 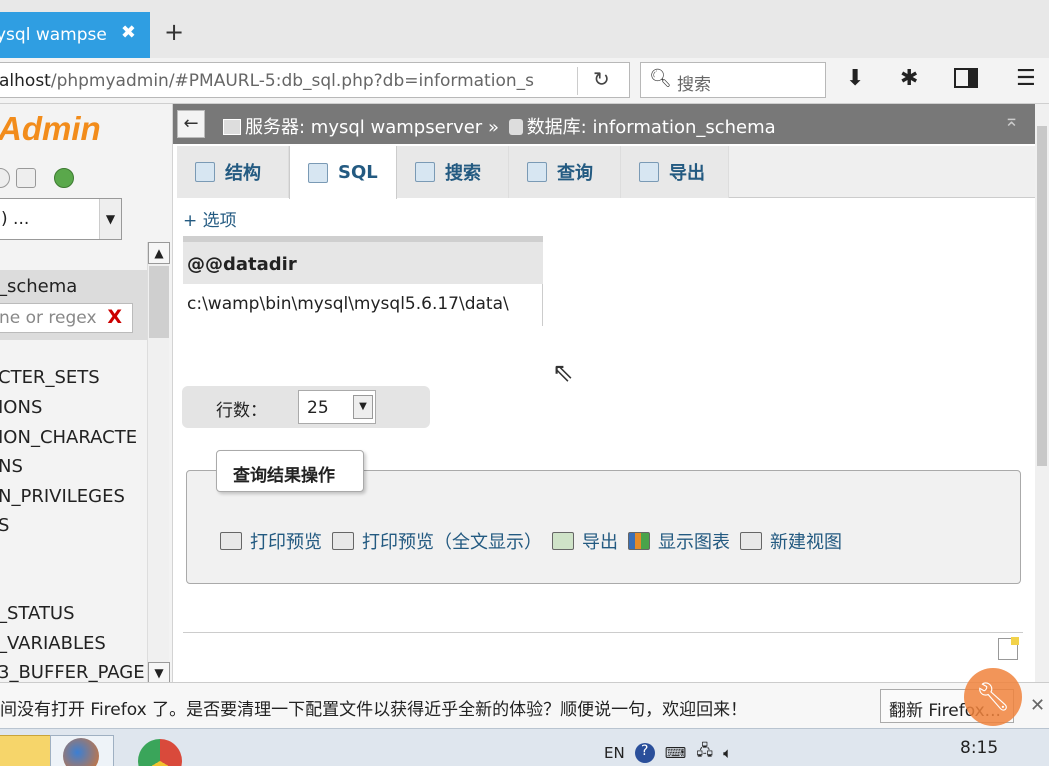 What do you see at coordinates (348, 304) in the screenshot?
I see `cell-value: c:\wamp\bin\mysql\mysql5.6.17\data\` at bounding box center [348, 304].